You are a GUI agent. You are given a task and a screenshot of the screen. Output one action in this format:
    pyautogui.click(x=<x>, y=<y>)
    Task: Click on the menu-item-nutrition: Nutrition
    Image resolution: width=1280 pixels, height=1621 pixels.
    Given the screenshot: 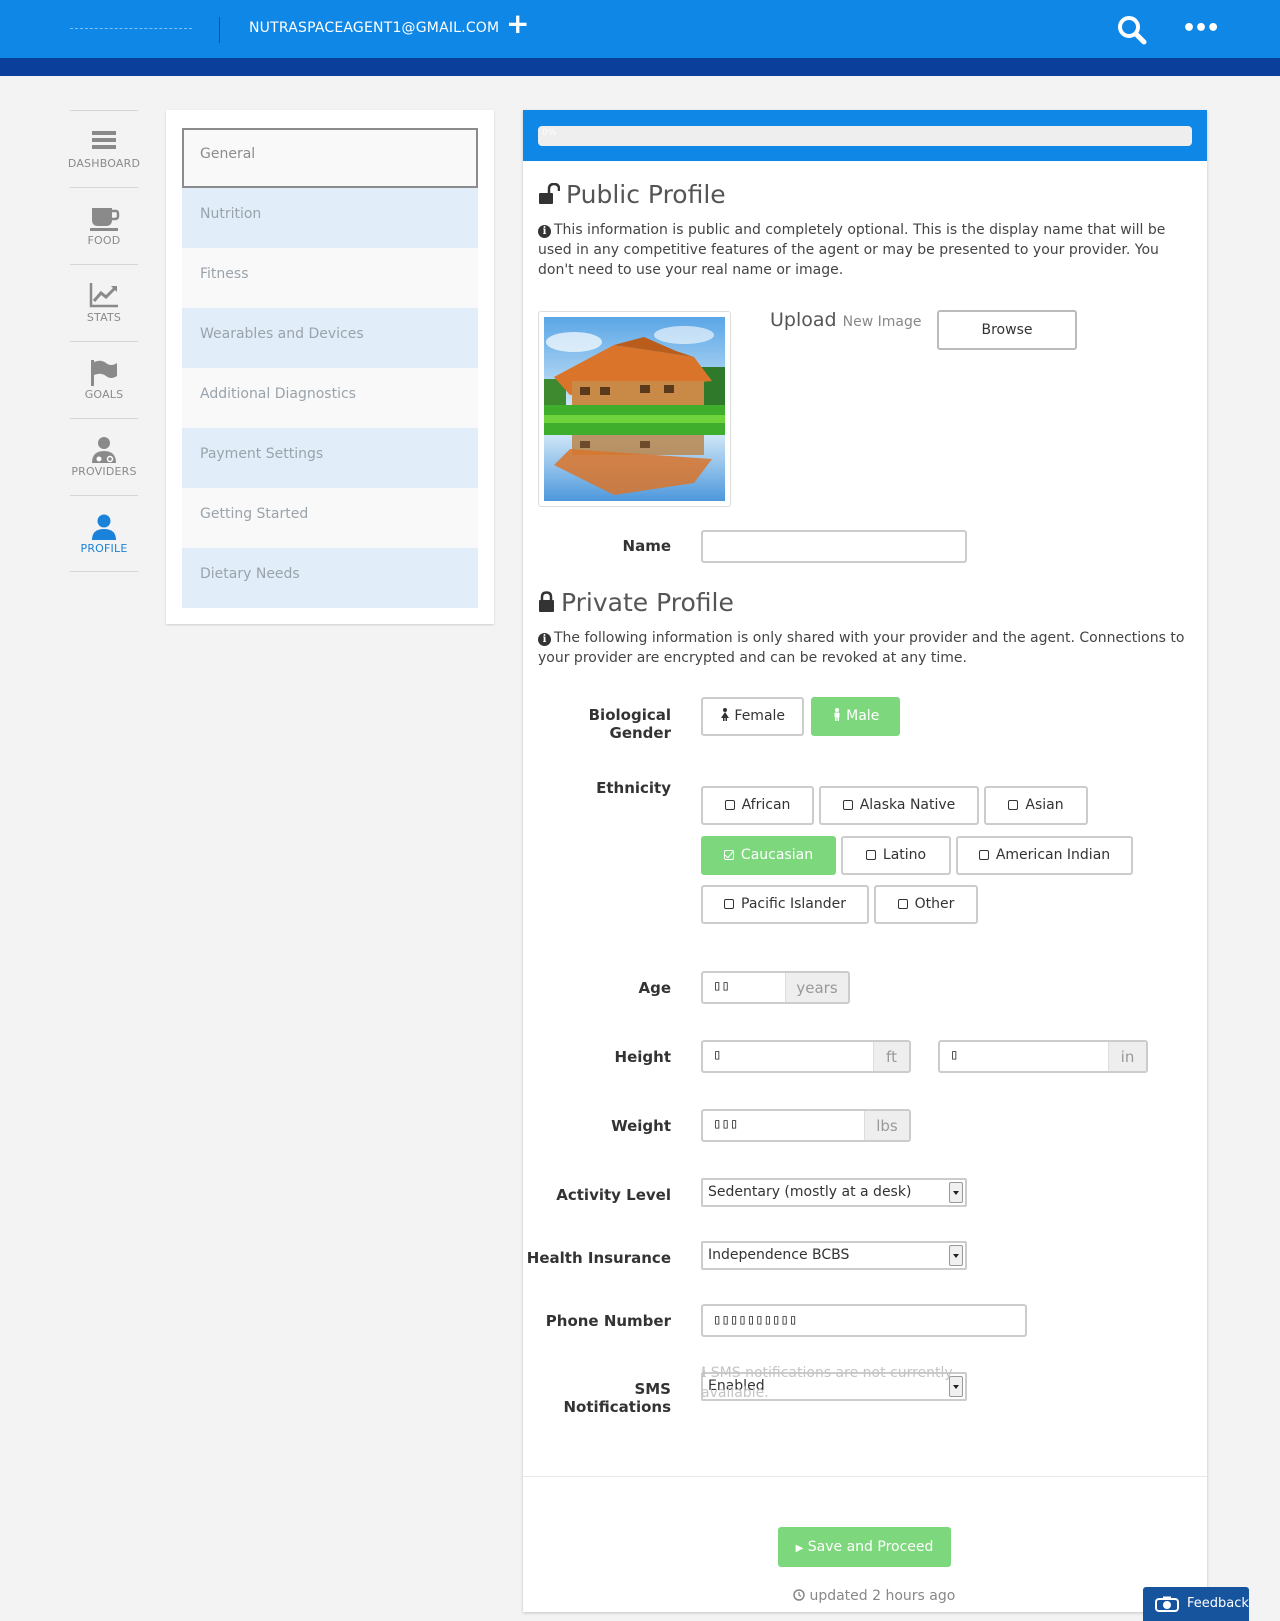 What is the action you would take?
    pyautogui.click(x=330, y=218)
    